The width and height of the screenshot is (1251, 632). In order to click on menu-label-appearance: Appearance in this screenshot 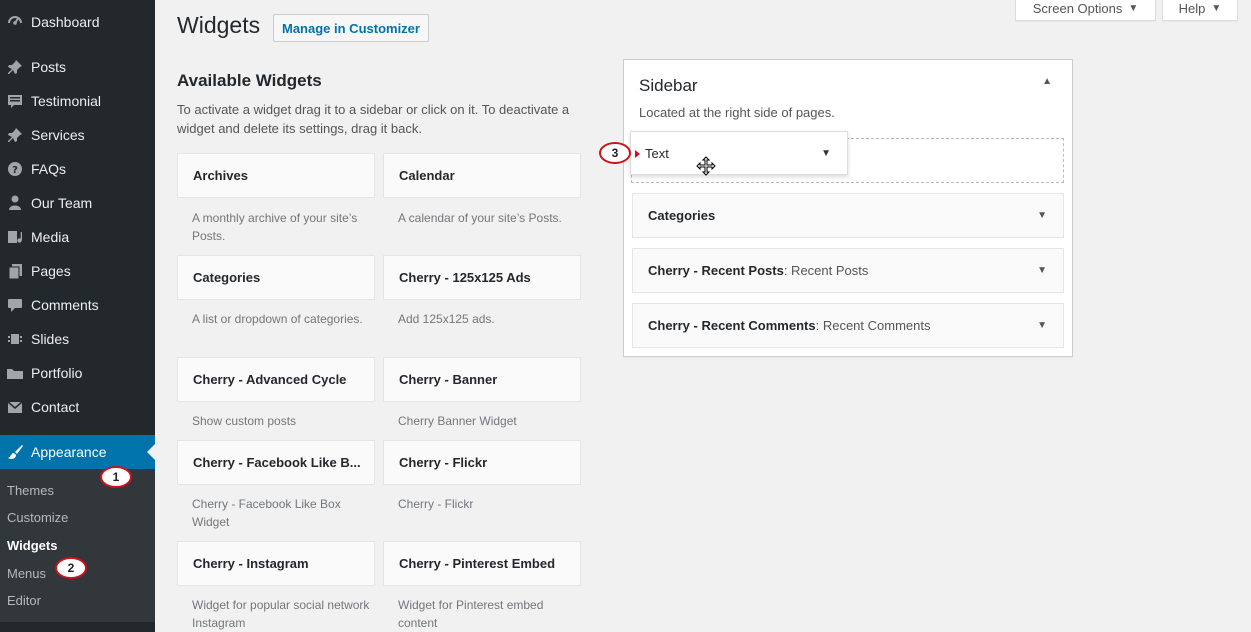, I will do `click(69, 452)`.